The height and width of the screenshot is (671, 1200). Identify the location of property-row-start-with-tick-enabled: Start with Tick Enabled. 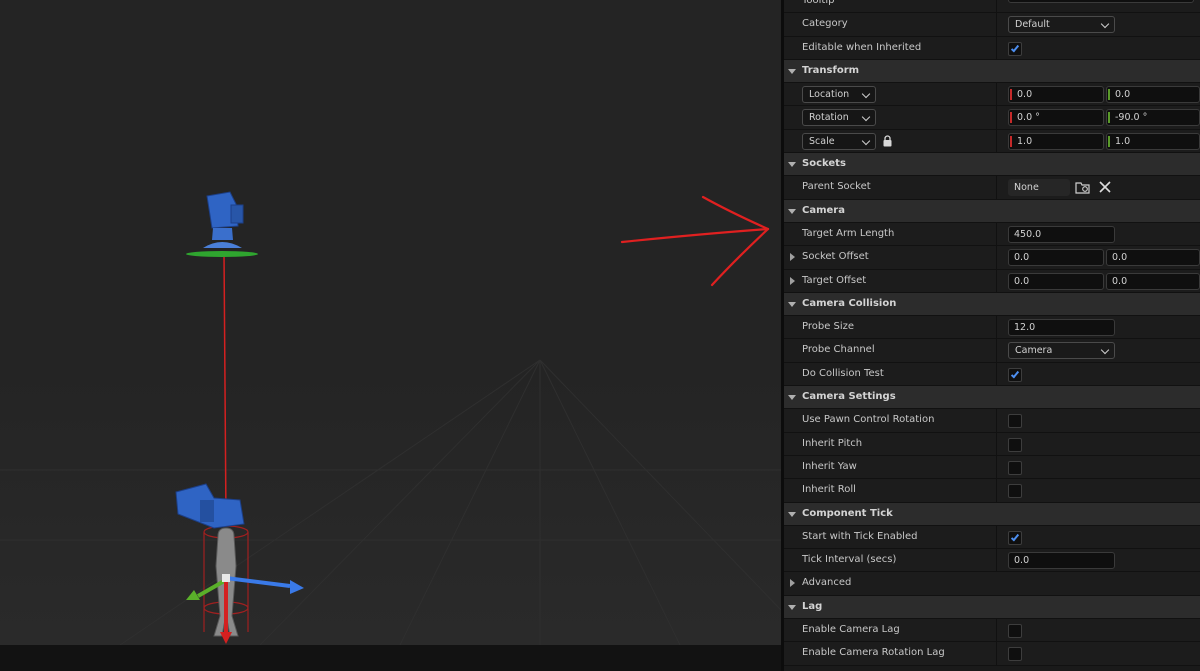
(992, 537).